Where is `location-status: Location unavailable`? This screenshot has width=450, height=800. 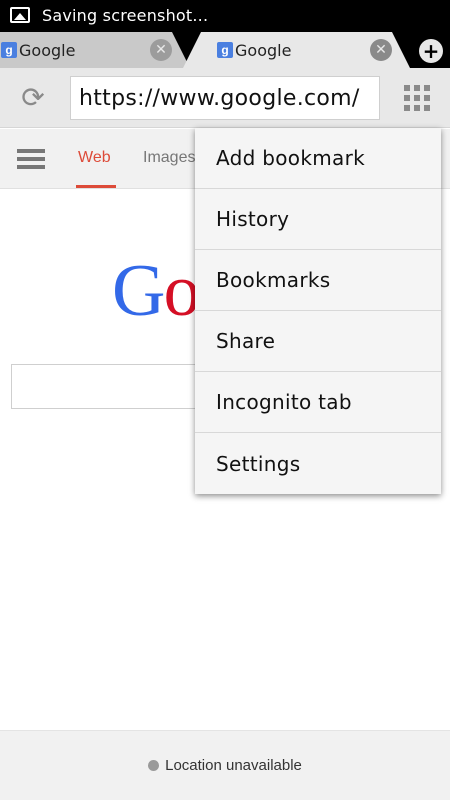 location-status: Location unavailable is located at coordinates (233, 765).